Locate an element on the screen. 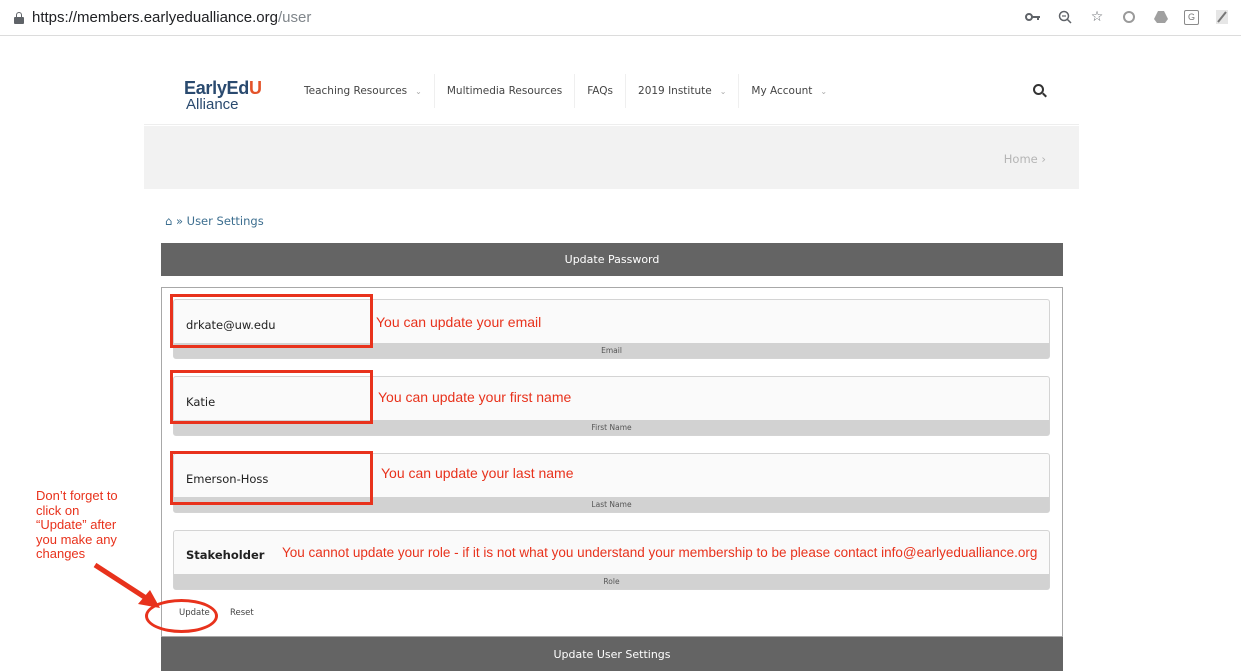 The image size is (1241, 671). email-annotation: You can update your email is located at coordinates (459, 322).